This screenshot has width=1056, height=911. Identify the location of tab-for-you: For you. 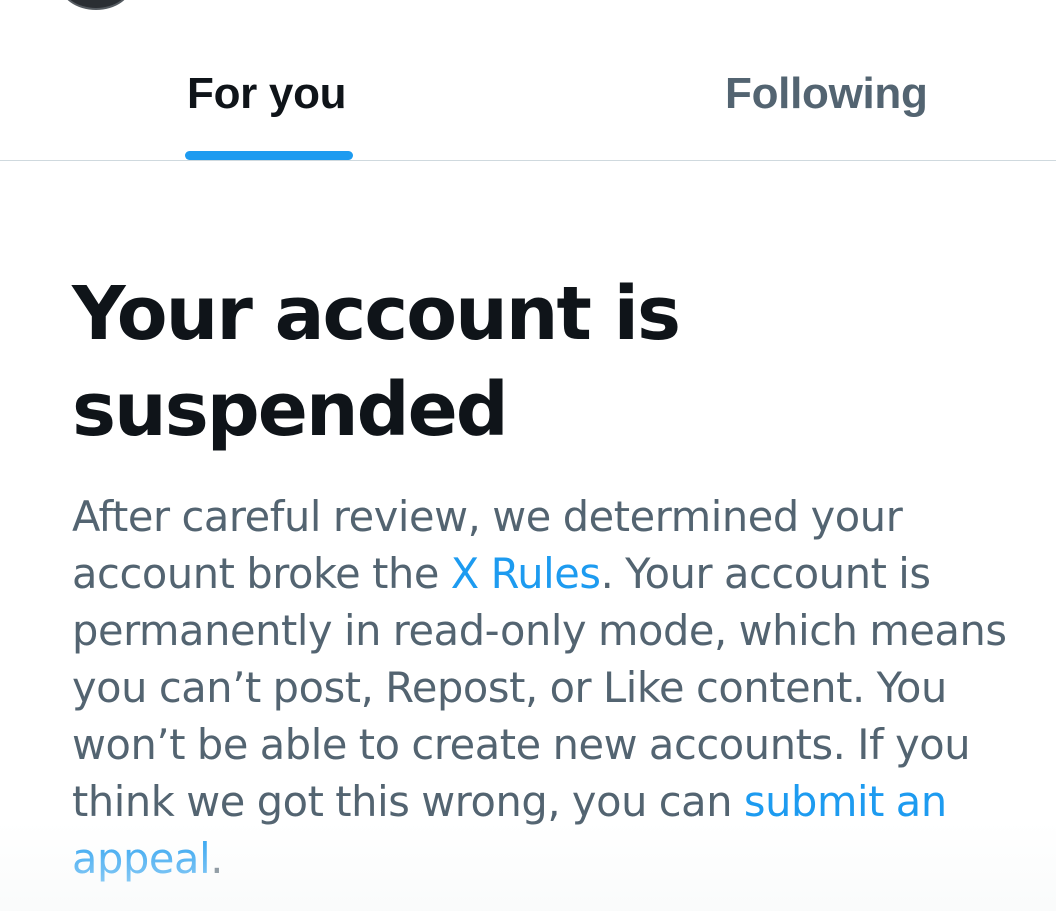
(268, 80).